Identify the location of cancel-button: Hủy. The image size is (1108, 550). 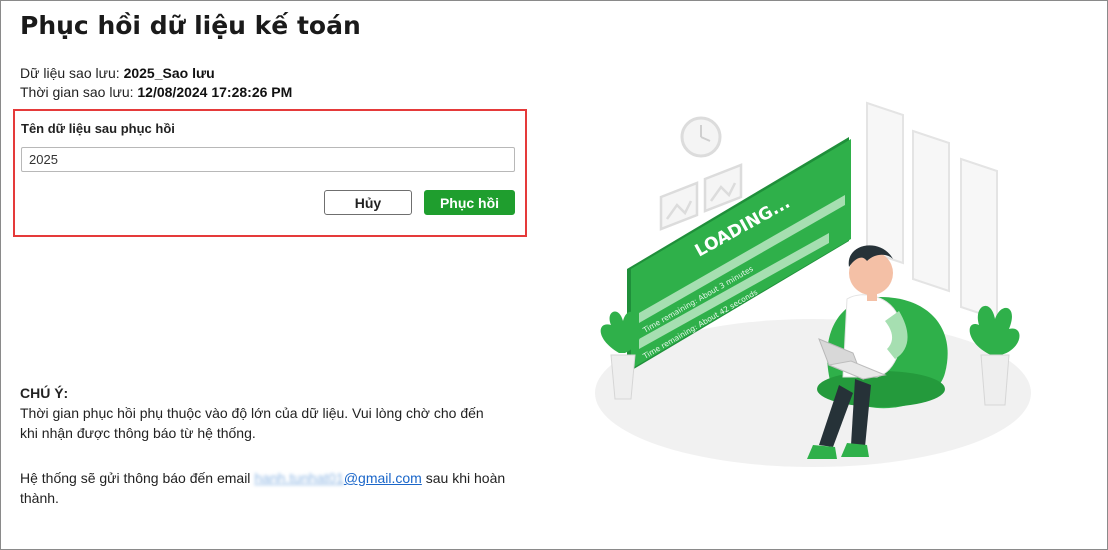
(368, 202).